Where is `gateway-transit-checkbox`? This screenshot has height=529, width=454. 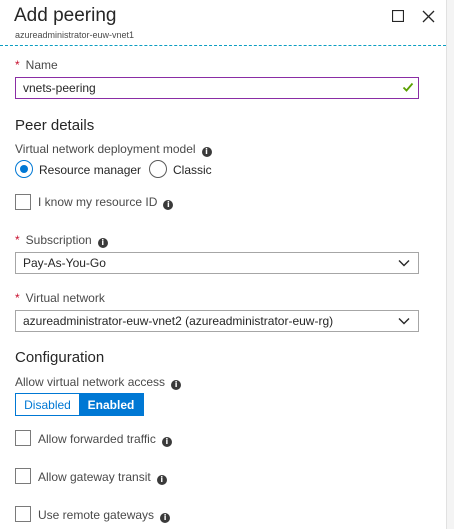
gateway-transit-checkbox is located at coordinates (23, 476).